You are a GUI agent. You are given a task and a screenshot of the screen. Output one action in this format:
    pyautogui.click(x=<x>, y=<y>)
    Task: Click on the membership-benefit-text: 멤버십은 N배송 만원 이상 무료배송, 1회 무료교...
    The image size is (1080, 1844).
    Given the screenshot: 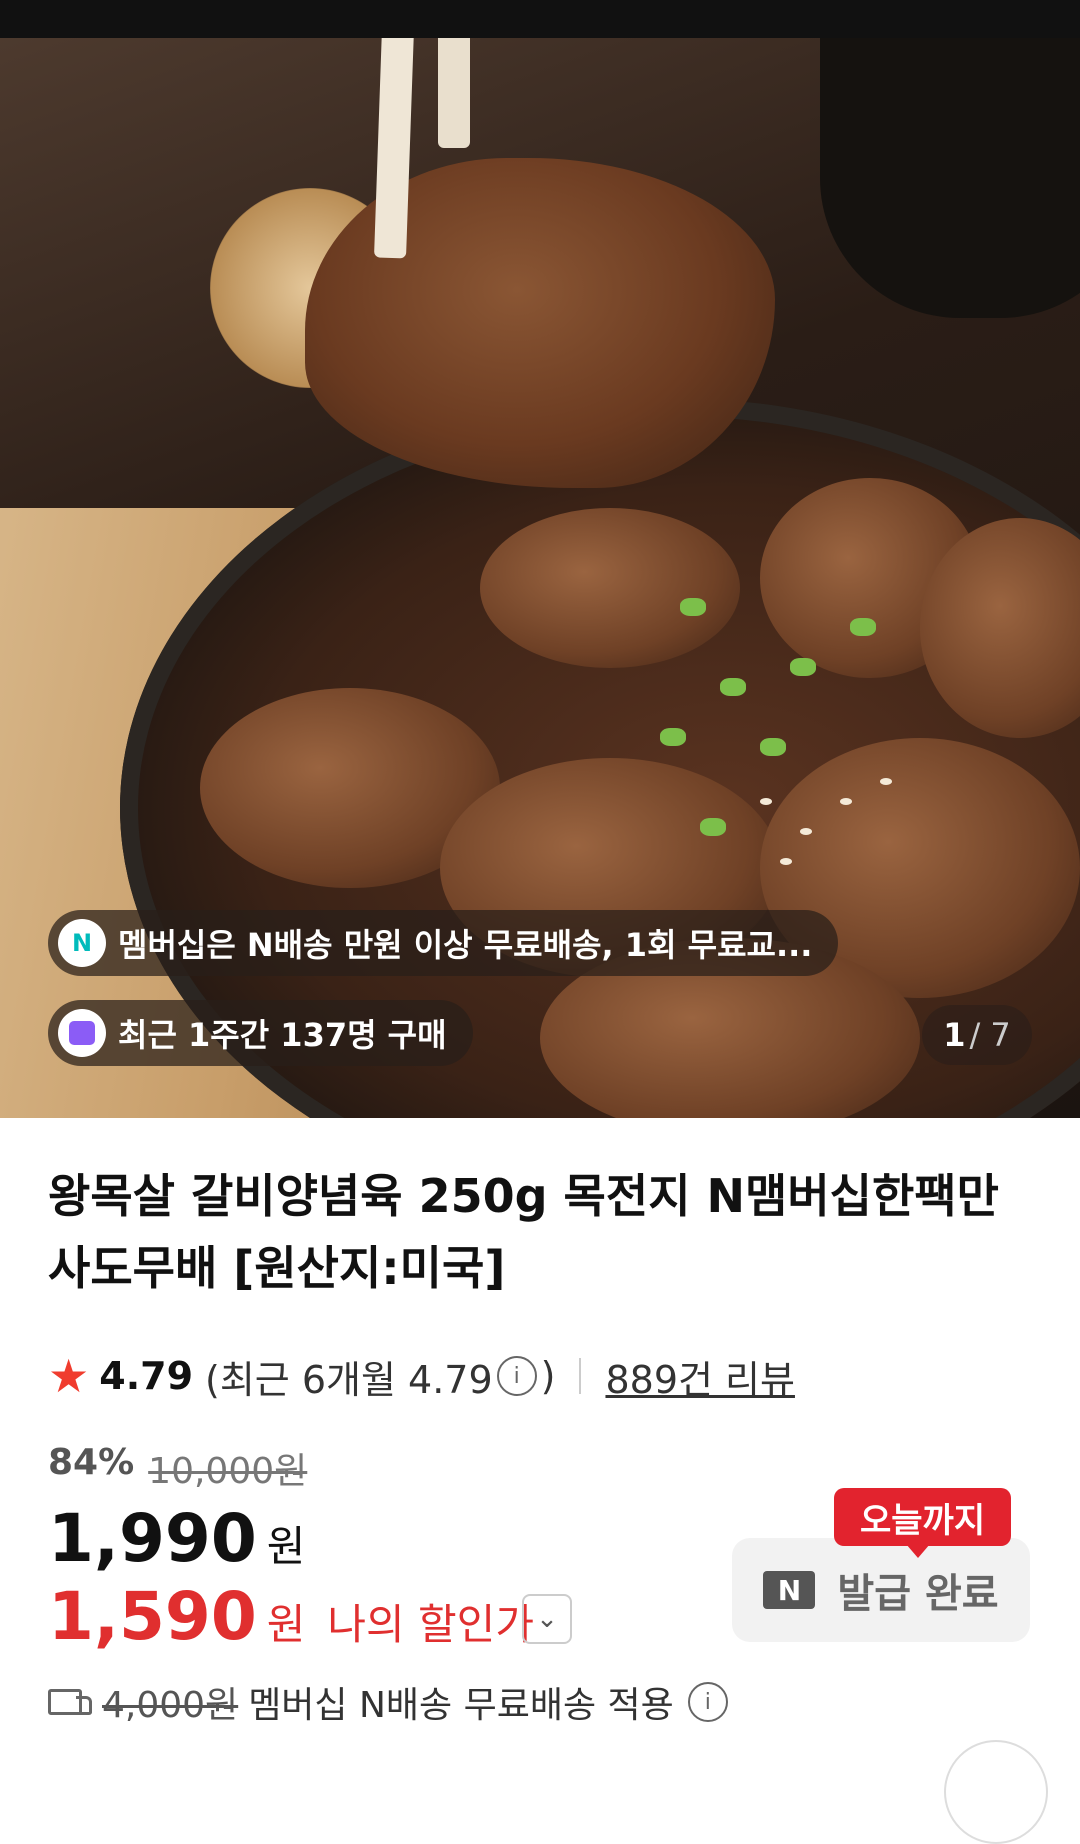 What is the action you would take?
    pyautogui.click(x=465, y=945)
    